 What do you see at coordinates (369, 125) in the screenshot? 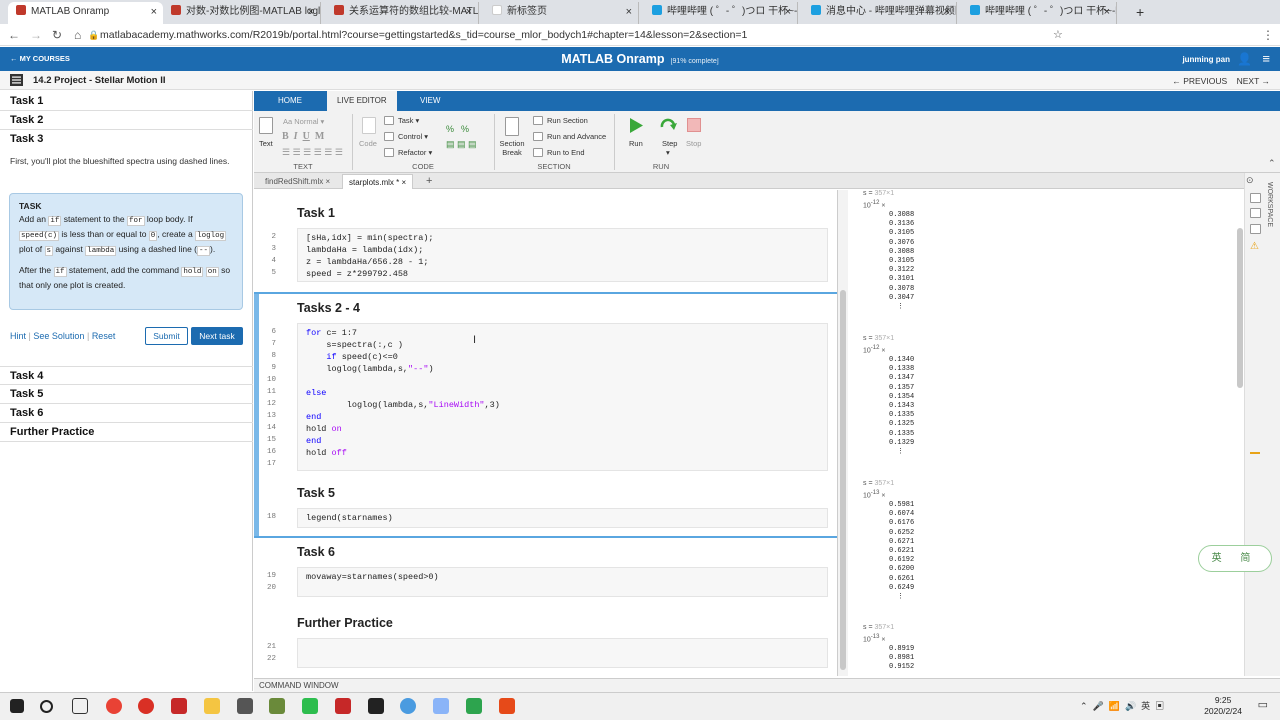
I see `code-icon` at bounding box center [369, 125].